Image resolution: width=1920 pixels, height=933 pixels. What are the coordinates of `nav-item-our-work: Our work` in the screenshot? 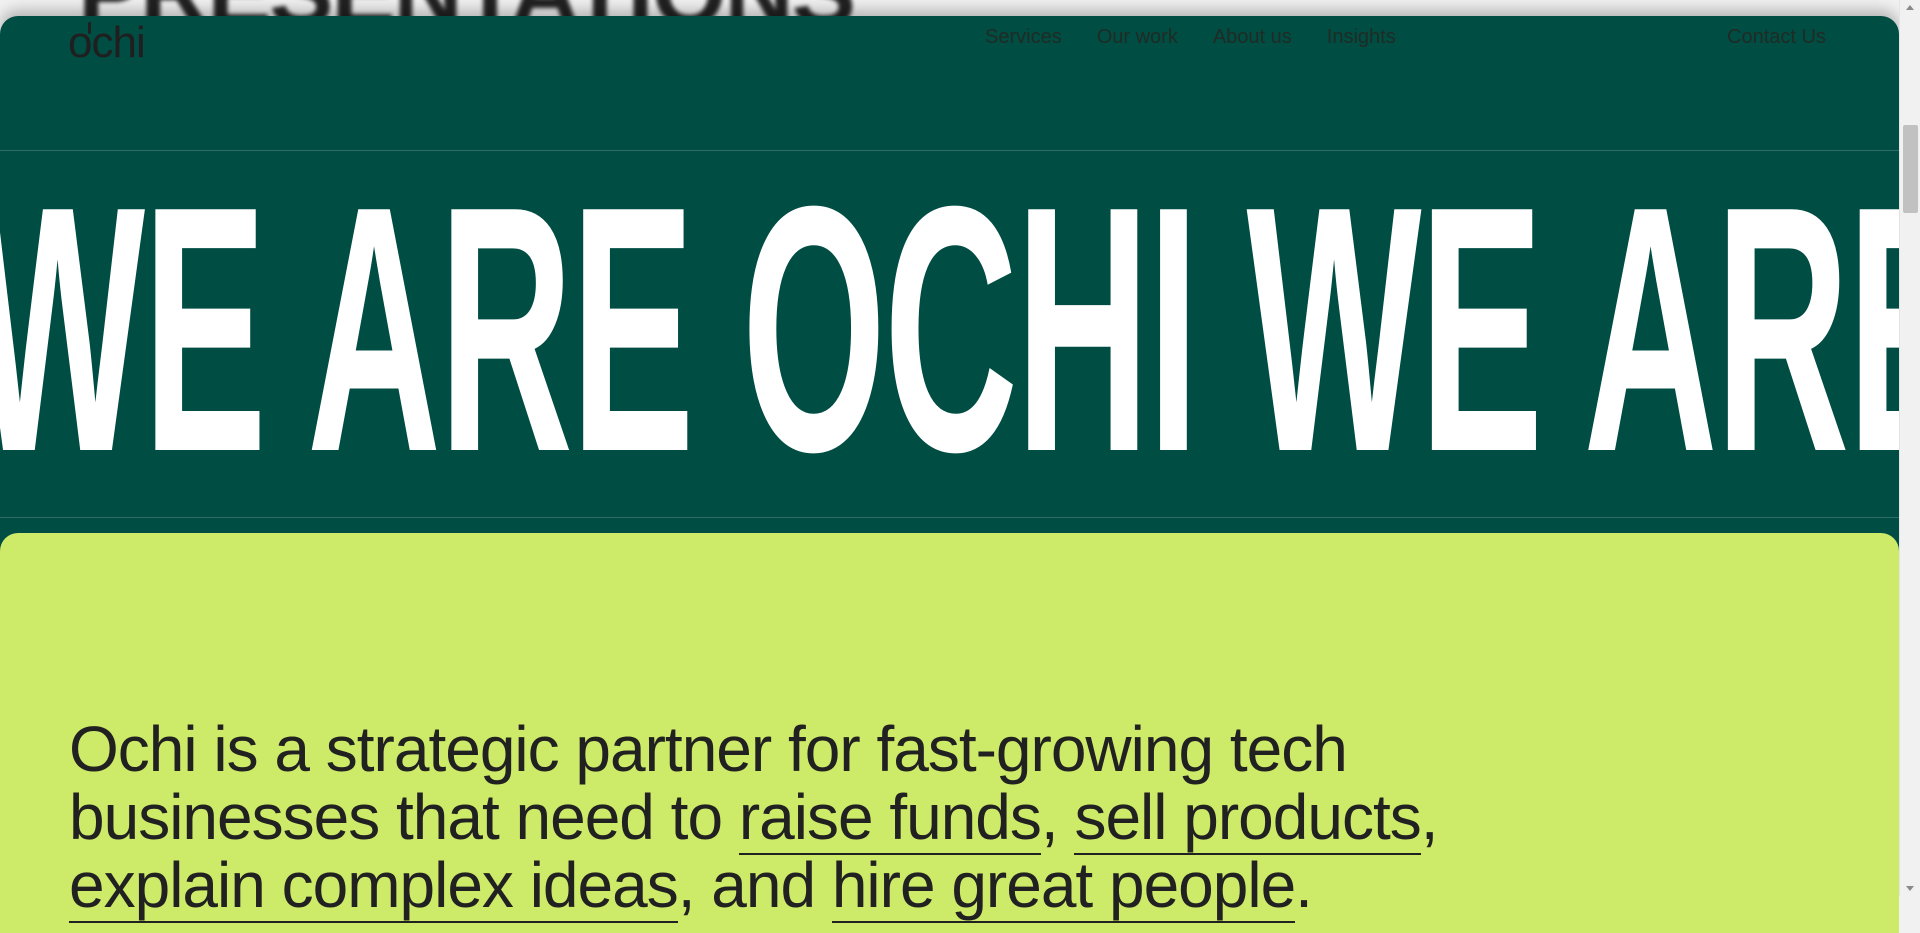 It's located at (1137, 37).